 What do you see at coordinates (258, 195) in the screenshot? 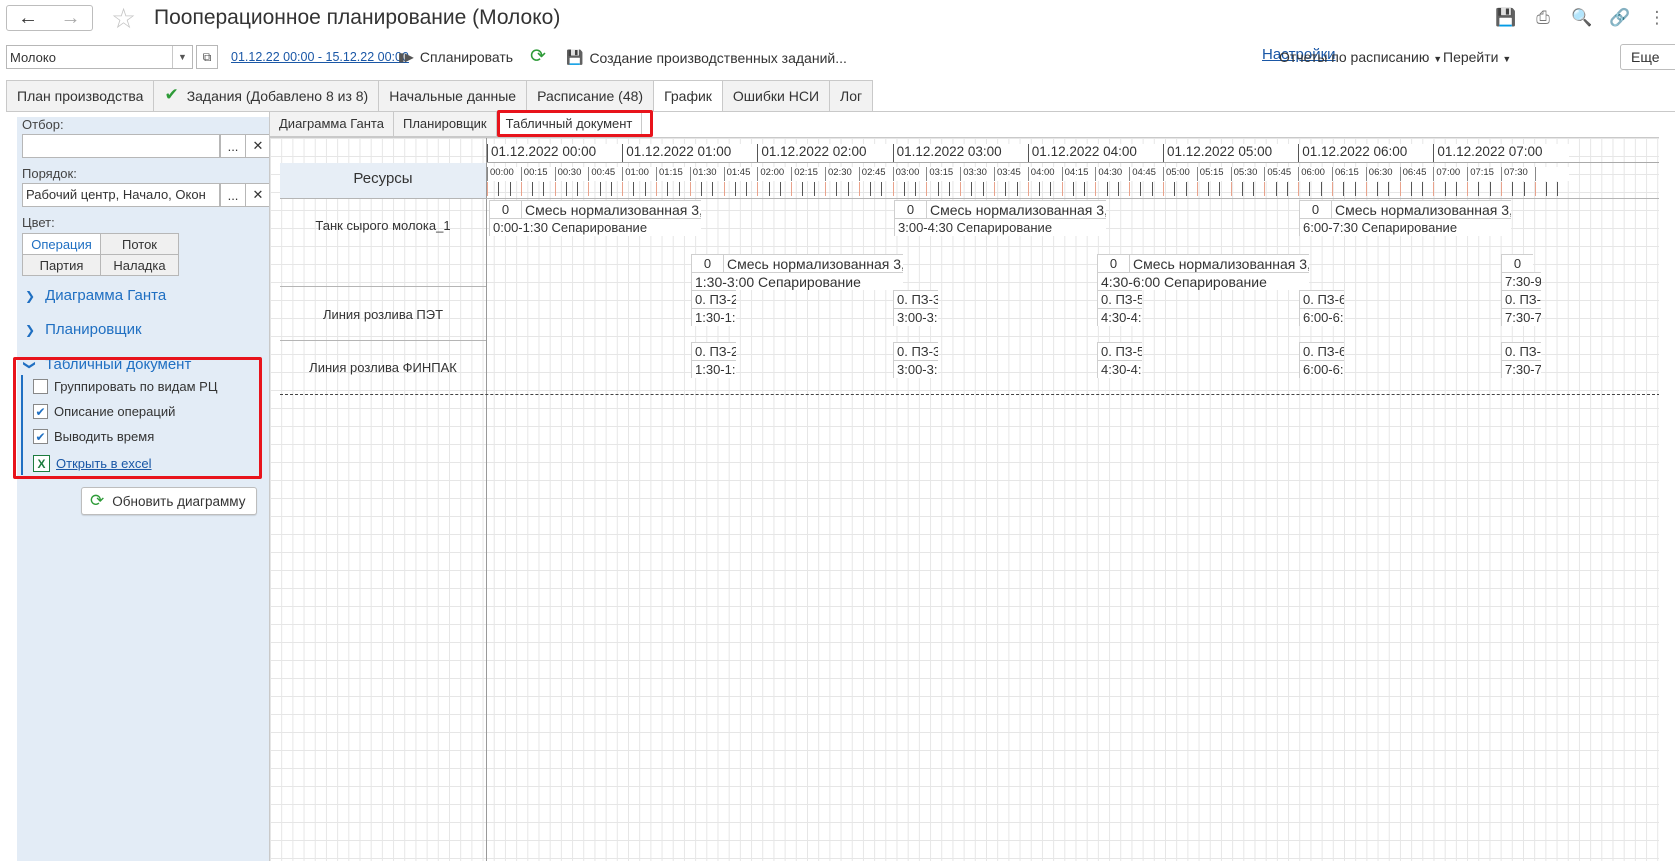
I see `order-clear-button: ✕` at bounding box center [258, 195].